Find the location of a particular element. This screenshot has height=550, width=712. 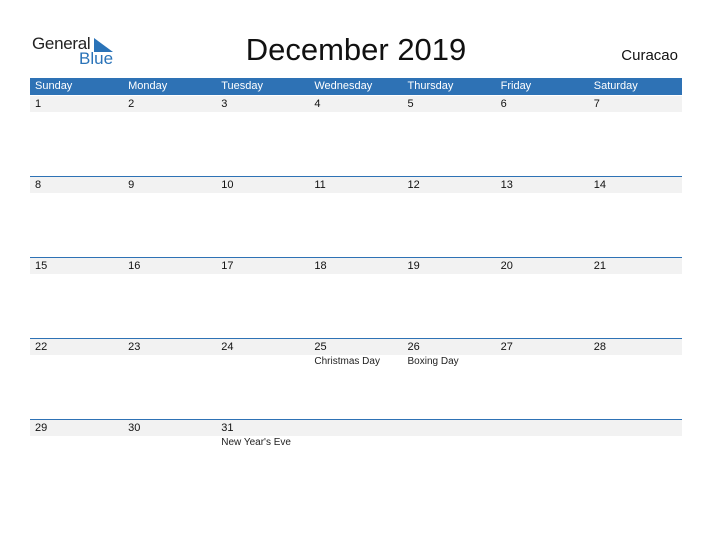

date-row: 15 16 17 18 19 20 21 is located at coordinates (356, 266).